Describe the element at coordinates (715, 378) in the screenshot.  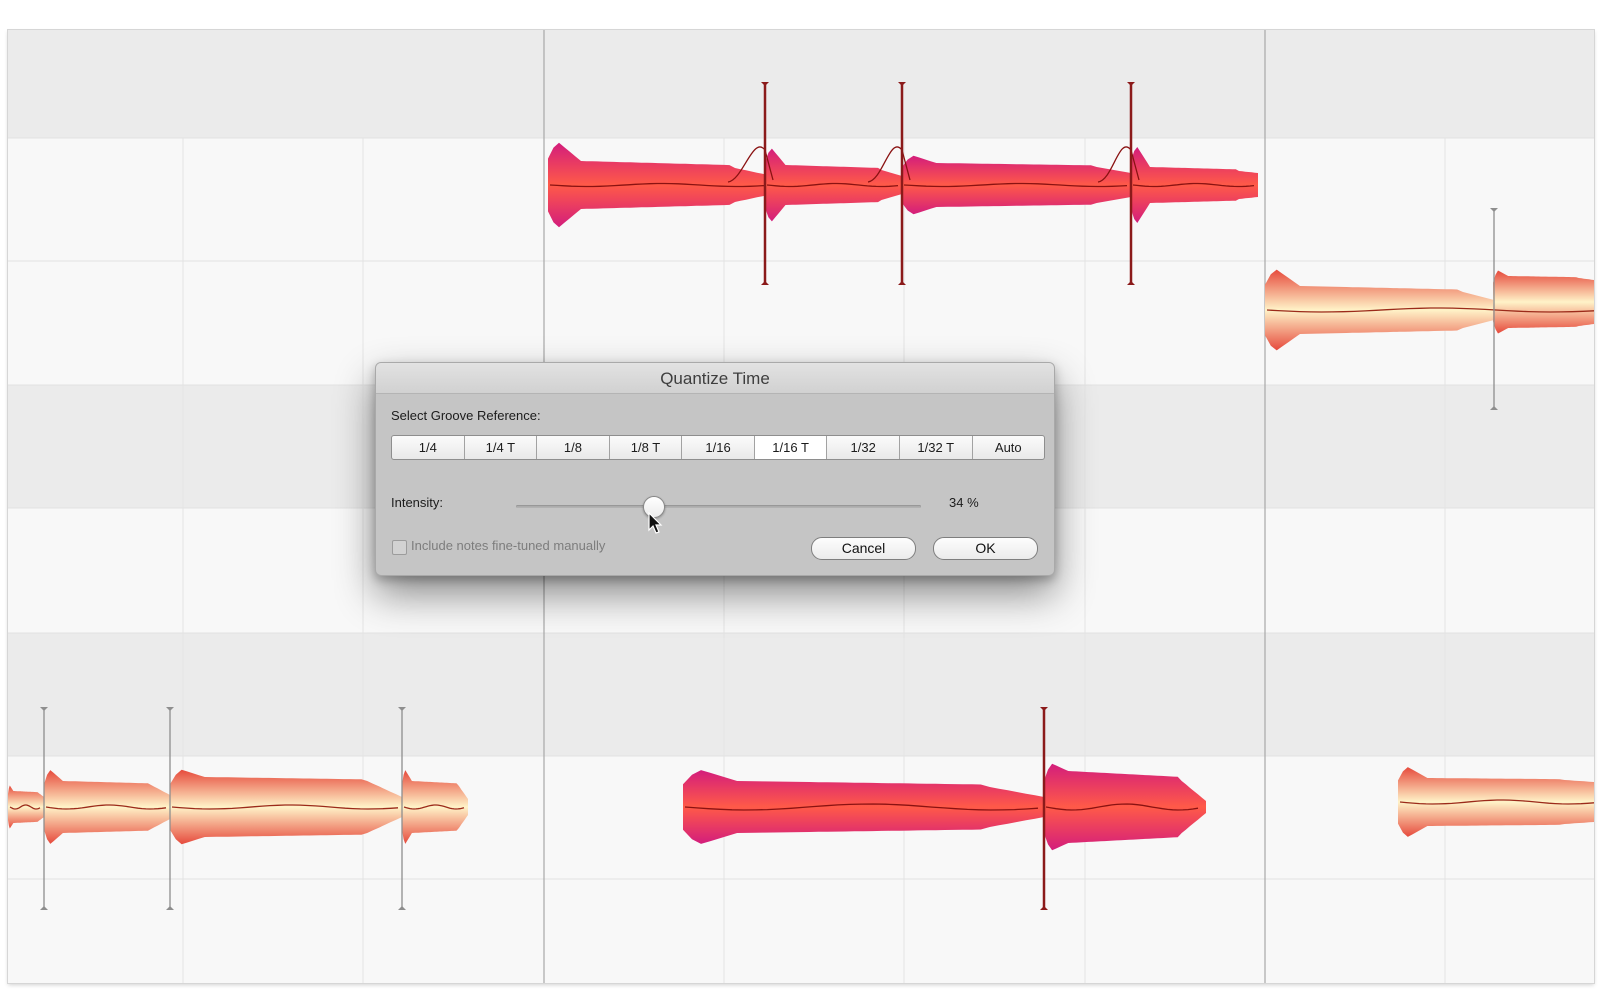
I see `dialog-title: Quantize Time` at that location.